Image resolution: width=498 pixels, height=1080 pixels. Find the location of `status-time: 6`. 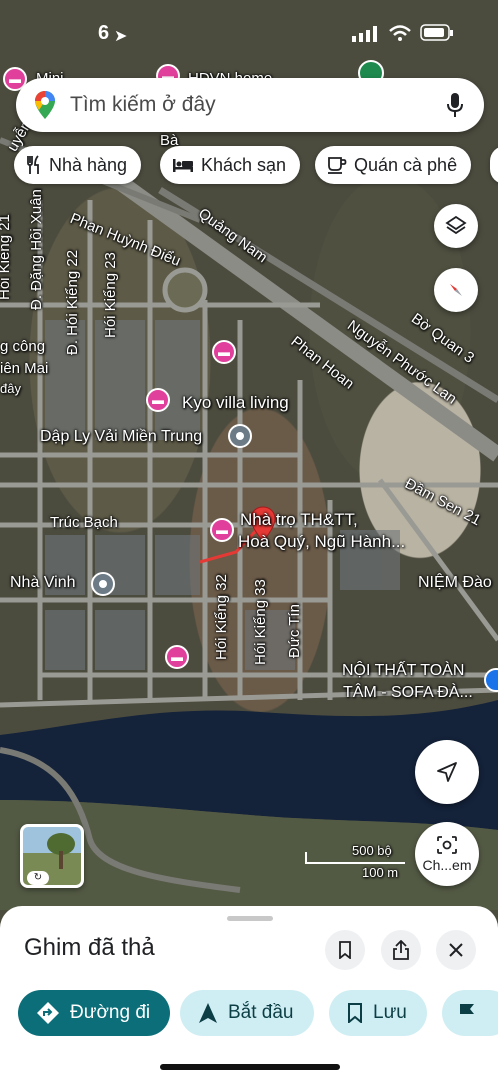

status-time: 6 is located at coordinates (104, 33).